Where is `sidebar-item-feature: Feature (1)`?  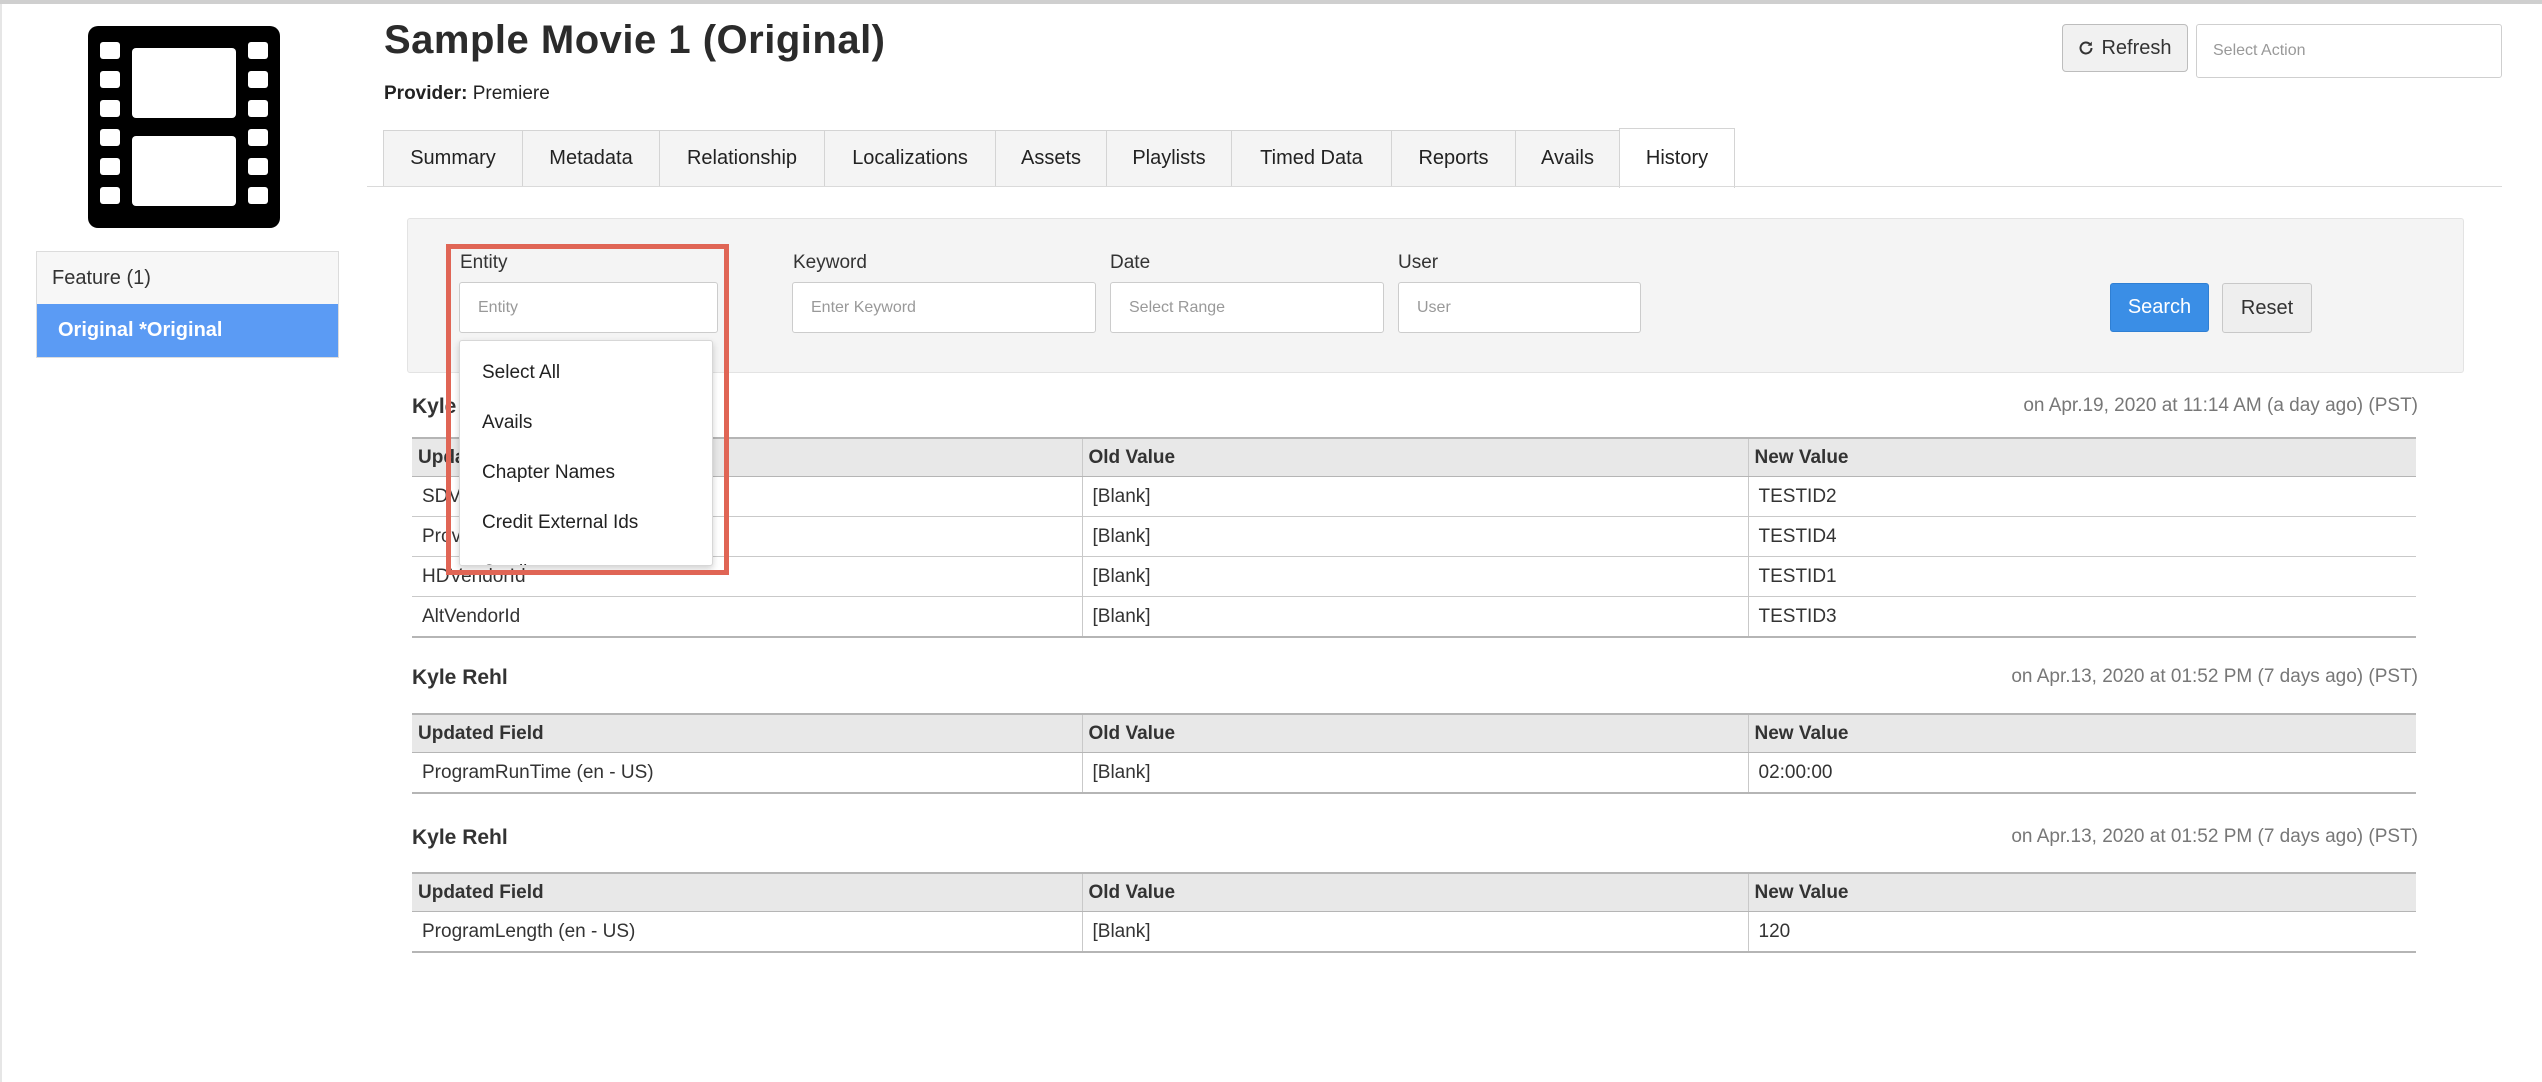 sidebar-item-feature: Feature (1) is located at coordinates (187, 278).